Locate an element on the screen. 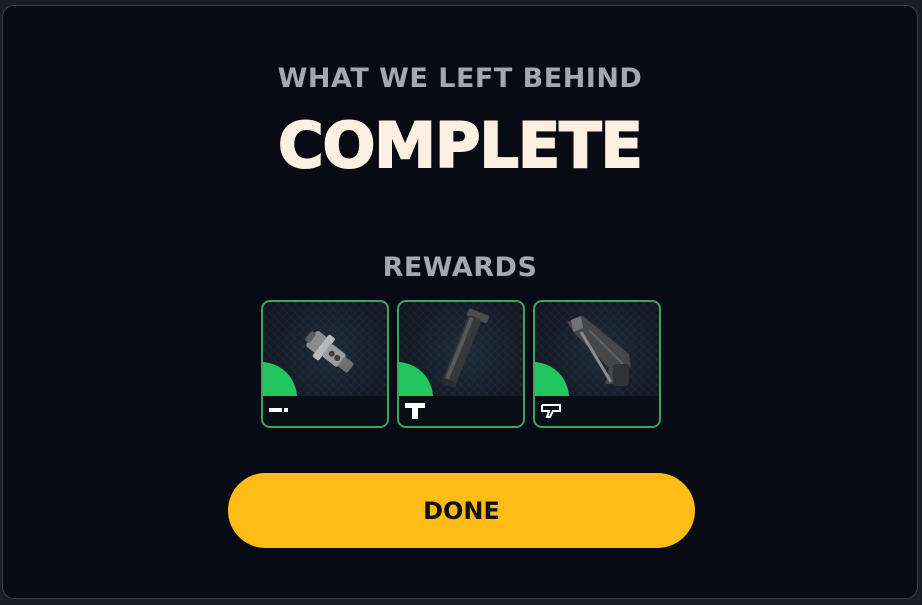 The height and width of the screenshot is (605, 922). stock-attachment-image is located at coordinates (599, 351).